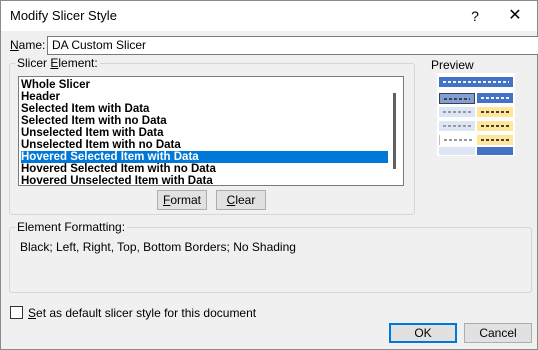 This screenshot has height=350, width=538. I want to click on list-item: Unselected Item with Data, so click(204, 133).